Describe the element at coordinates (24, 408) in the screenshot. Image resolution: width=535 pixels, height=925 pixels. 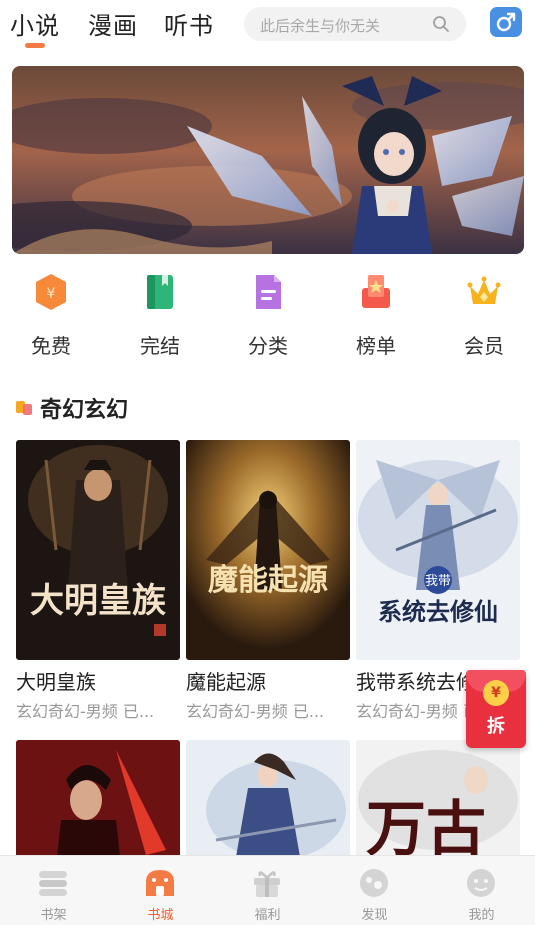
I see `section-marker-icon` at that location.